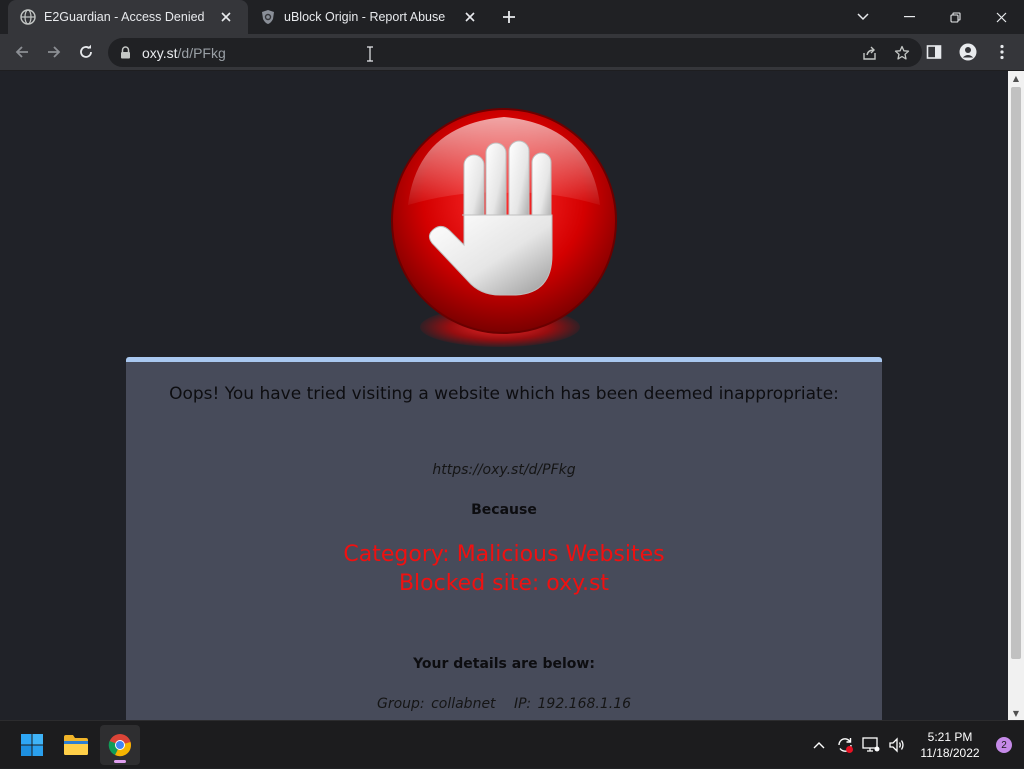 This screenshot has width=1024, height=769. What do you see at coordinates (28, 17) in the screenshot?
I see `globe-icon` at bounding box center [28, 17].